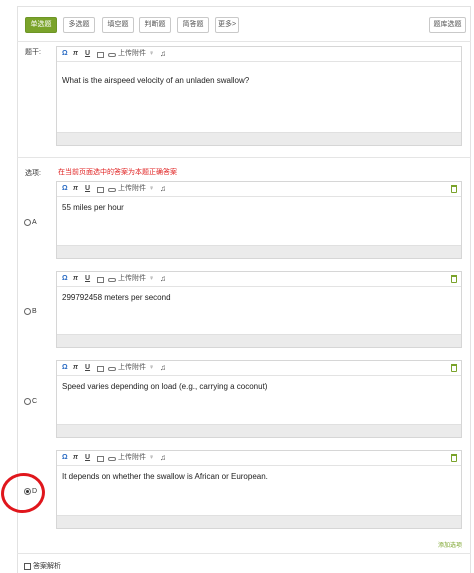 The height and width of the screenshot is (573, 474). I want to click on option-editor-a: Ω π U 上传附件 ♀ ♫ 55 miles per hour, so click(259, 220).